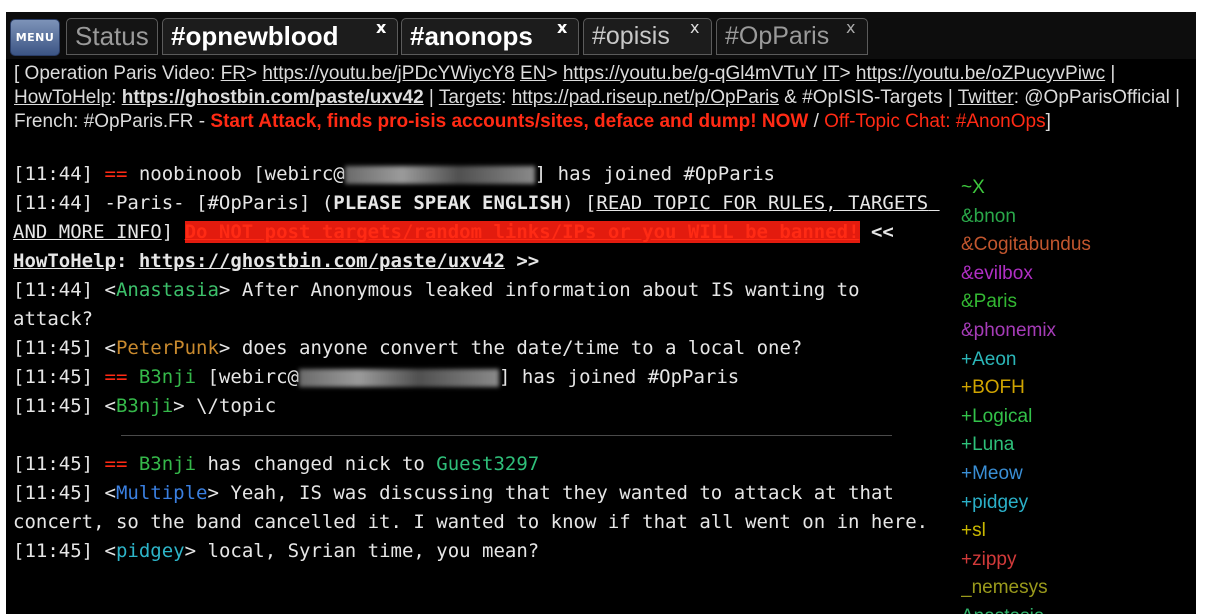  Describe the element at coordinates (1078, 331) in the screenshot. I see `nick-list-item: &phonemix` at that location.